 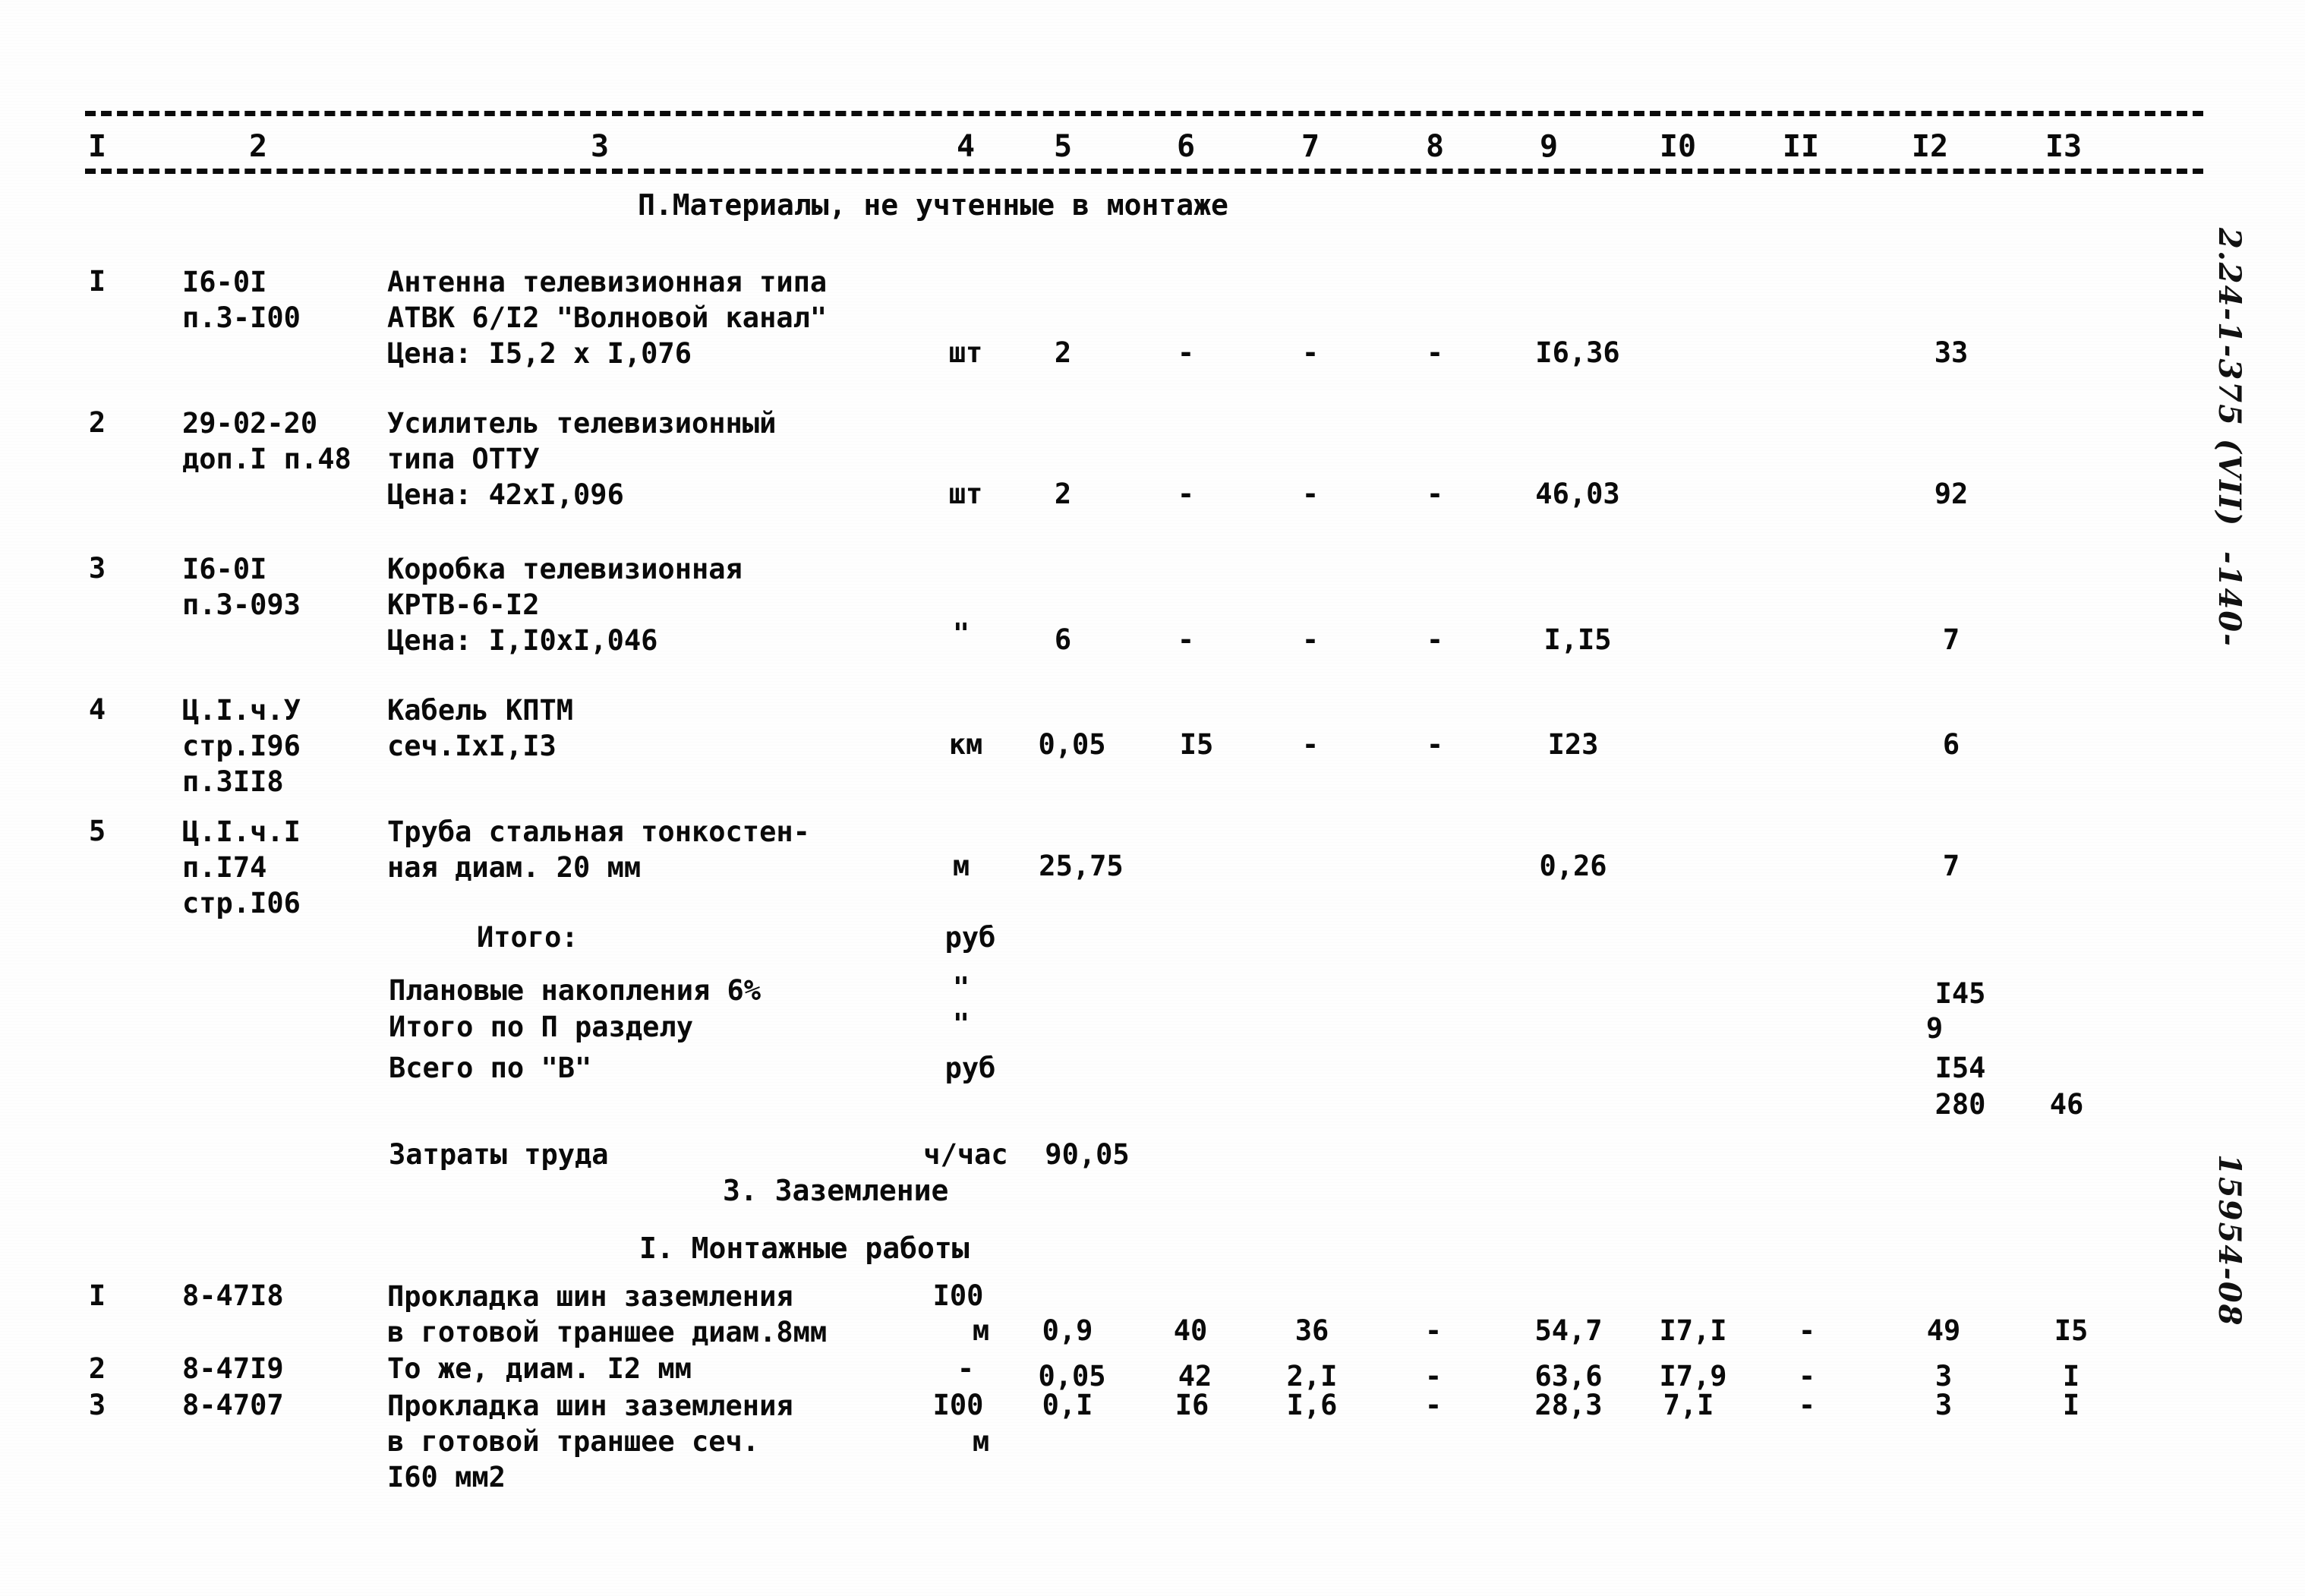 I want to click on code-line-1: I6-0I, so click(x=225, y=282).